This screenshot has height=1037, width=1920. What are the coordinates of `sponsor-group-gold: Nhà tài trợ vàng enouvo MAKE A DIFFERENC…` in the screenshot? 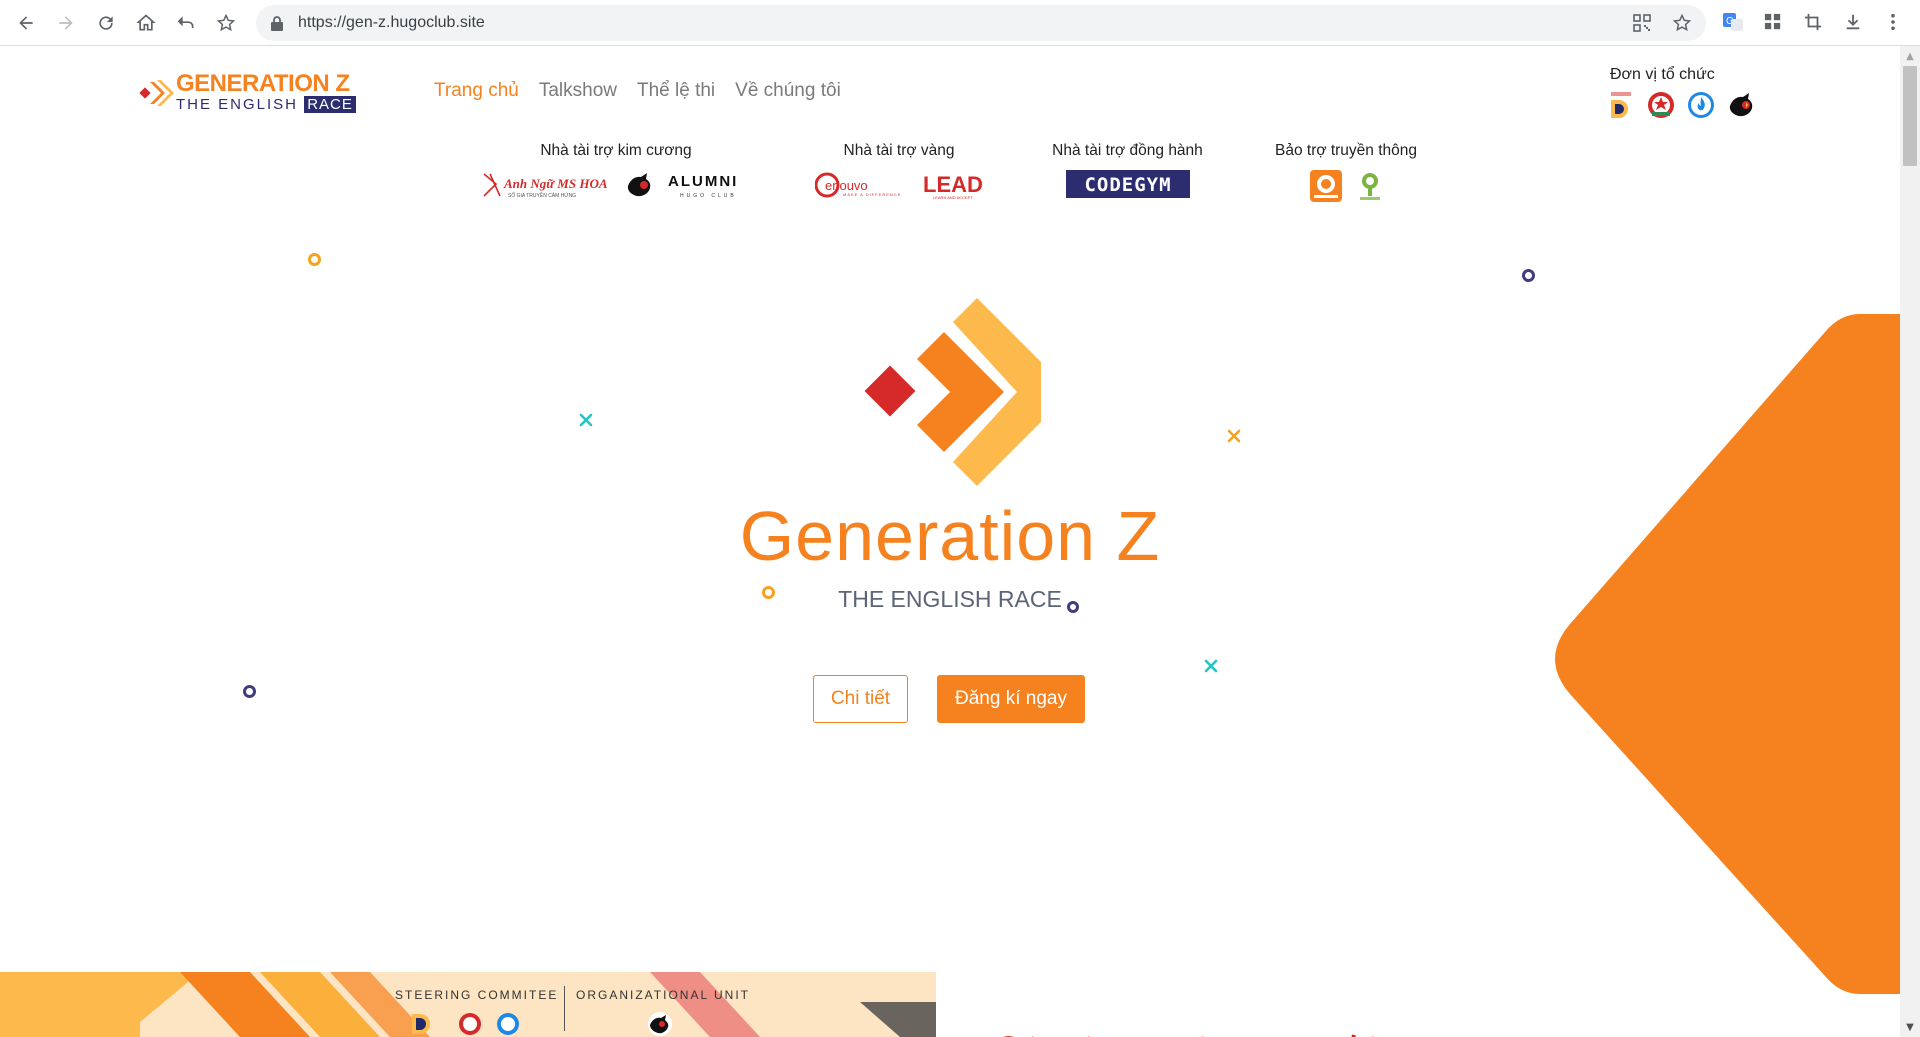 It's located at (899, 171).